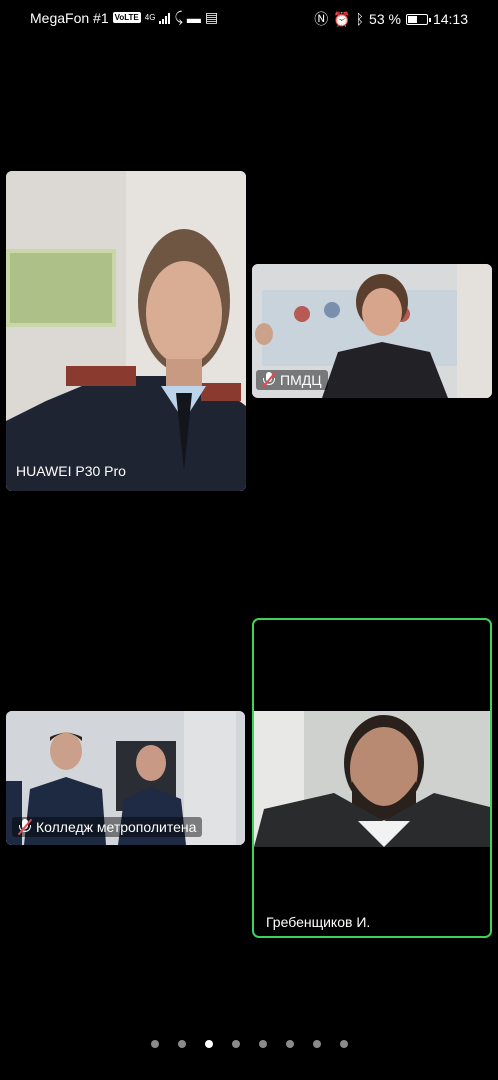 The image size is (498, 1080). I want to click on video-tile-pmdc: ПМДЦ, so click(372, 331).